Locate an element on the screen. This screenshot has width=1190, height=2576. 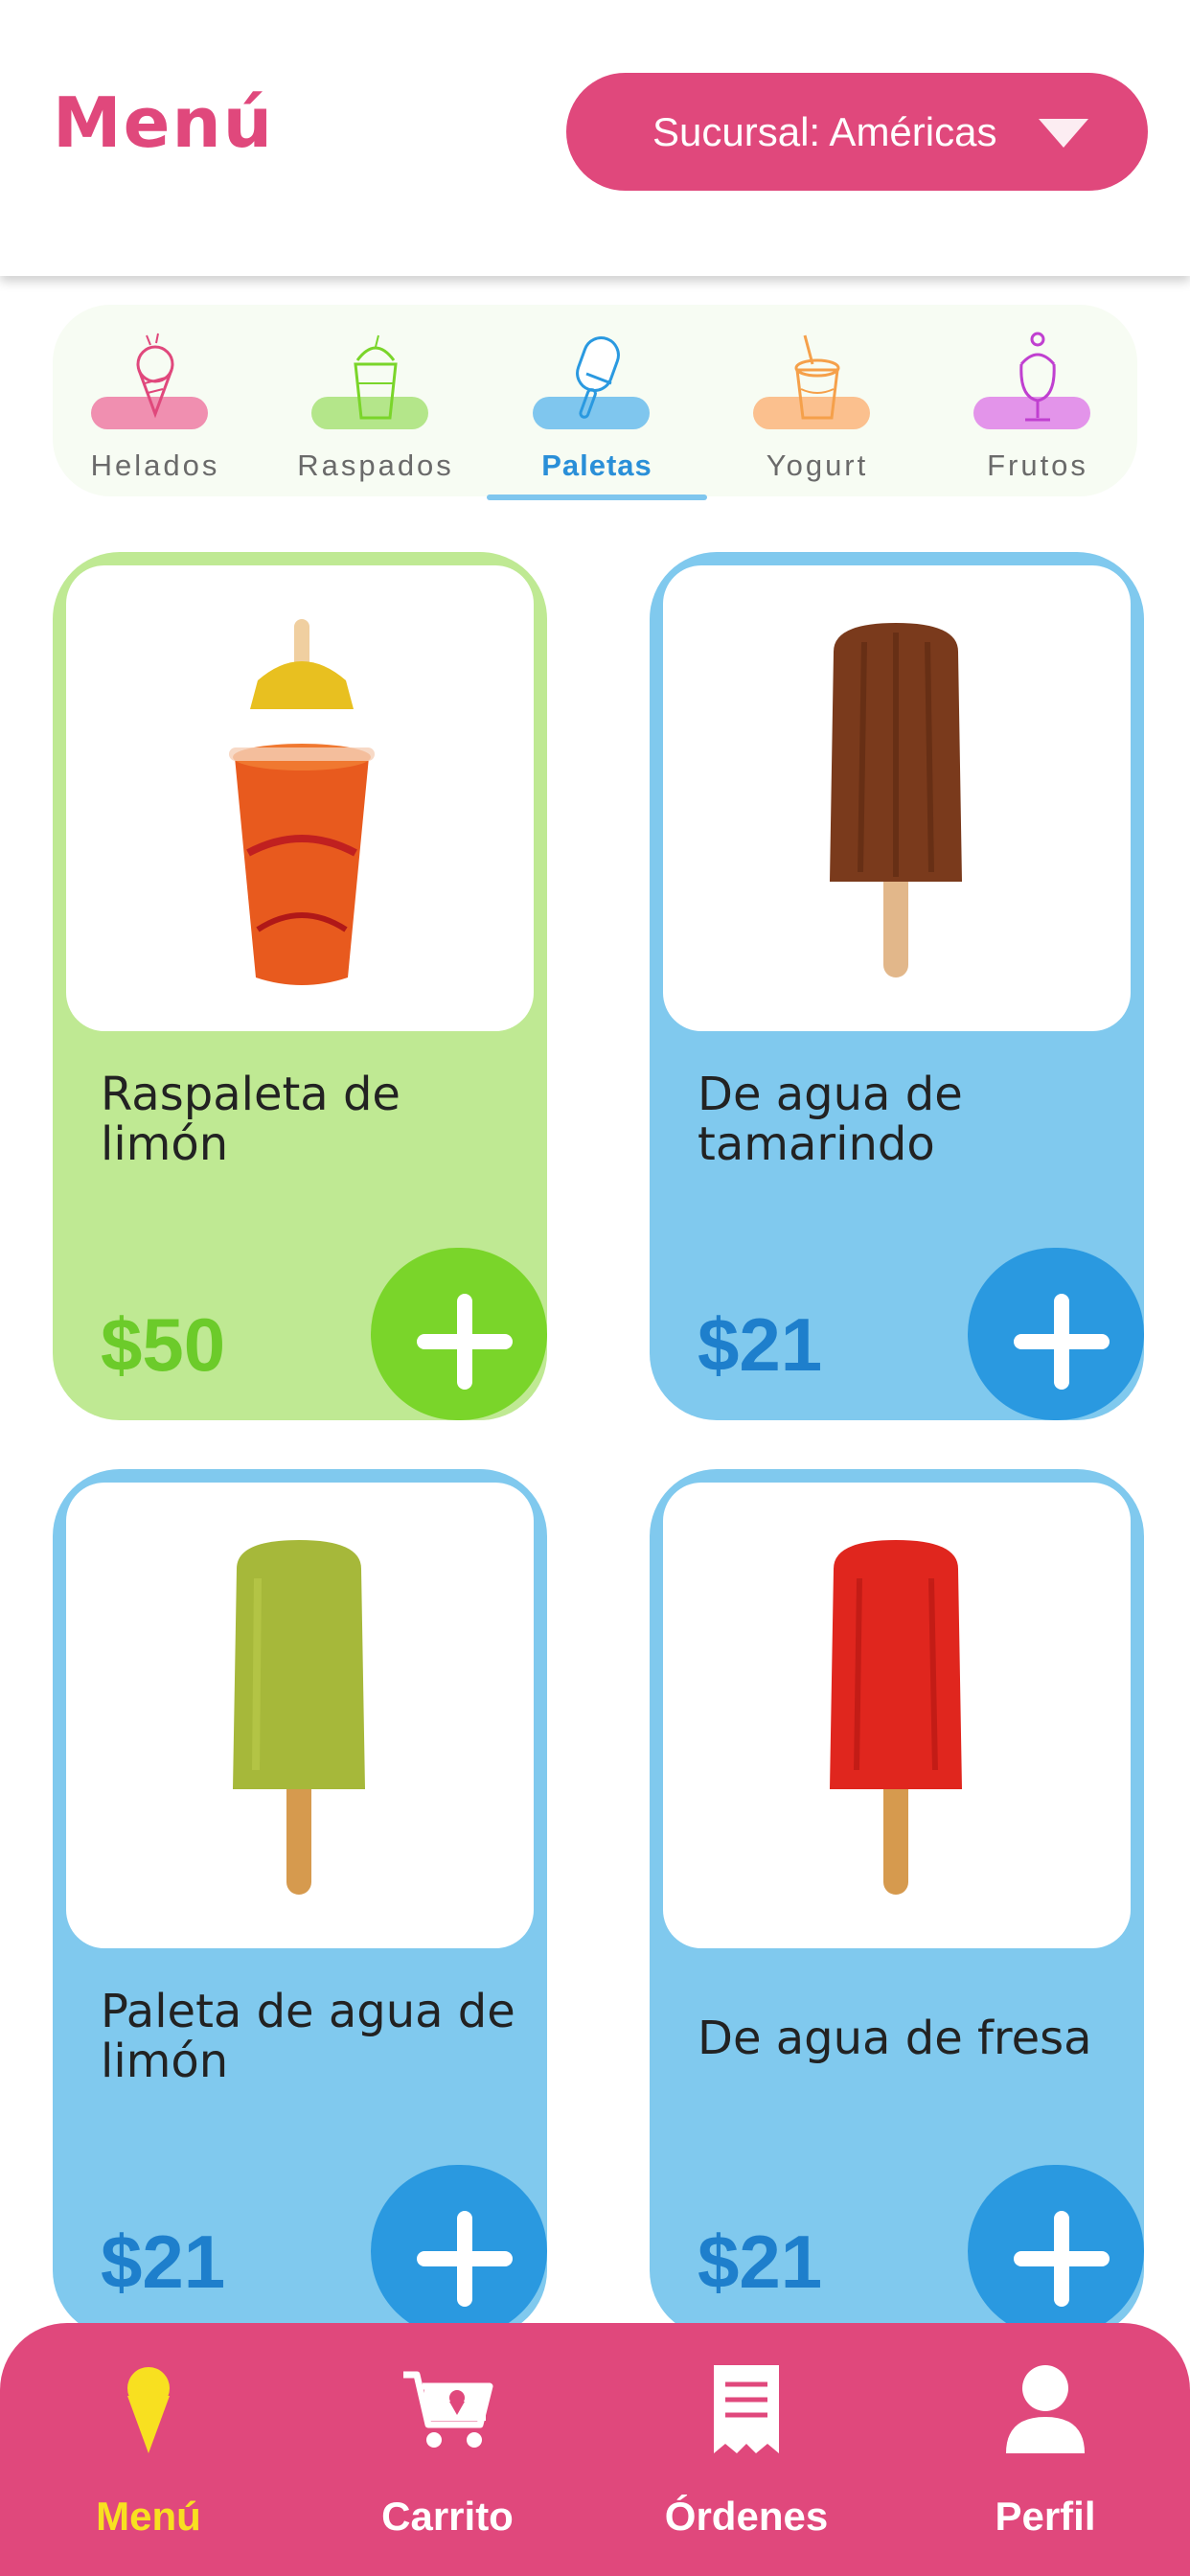
tab-raspados: Raspados is located at coordinates (375, 407).